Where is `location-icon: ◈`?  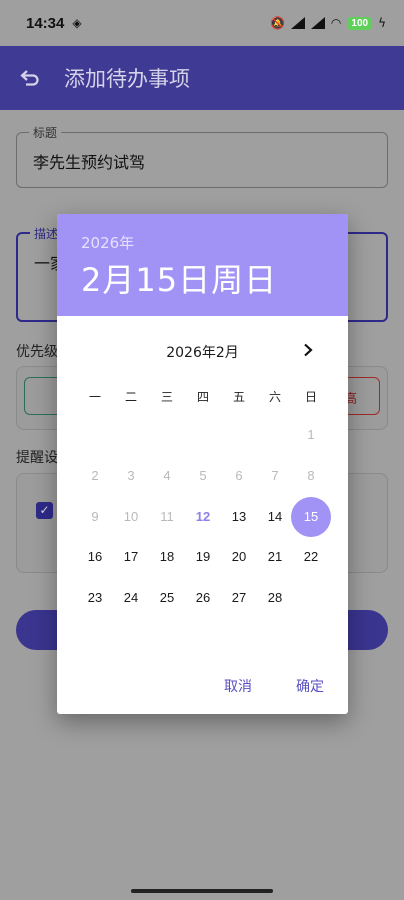
location-icon: ◈ is located at coordinates (77, 23).